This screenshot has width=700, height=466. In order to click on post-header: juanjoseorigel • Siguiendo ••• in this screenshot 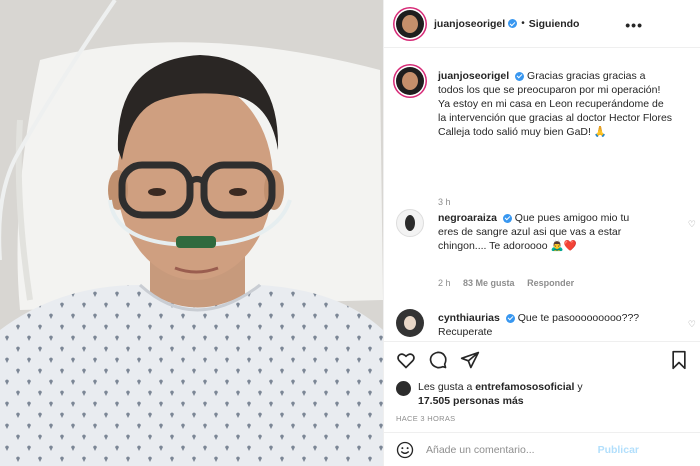, I will do `click(542, 24)`.